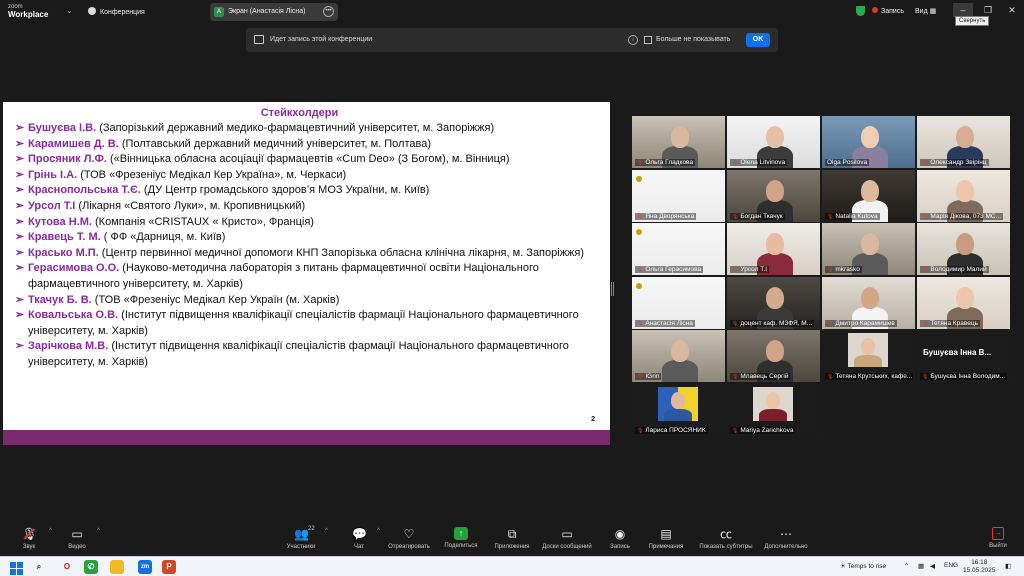  Describe the element at coordinates (648, 376) in the screenshot. I see `participant-name: 🎙 IGrin` at that location.